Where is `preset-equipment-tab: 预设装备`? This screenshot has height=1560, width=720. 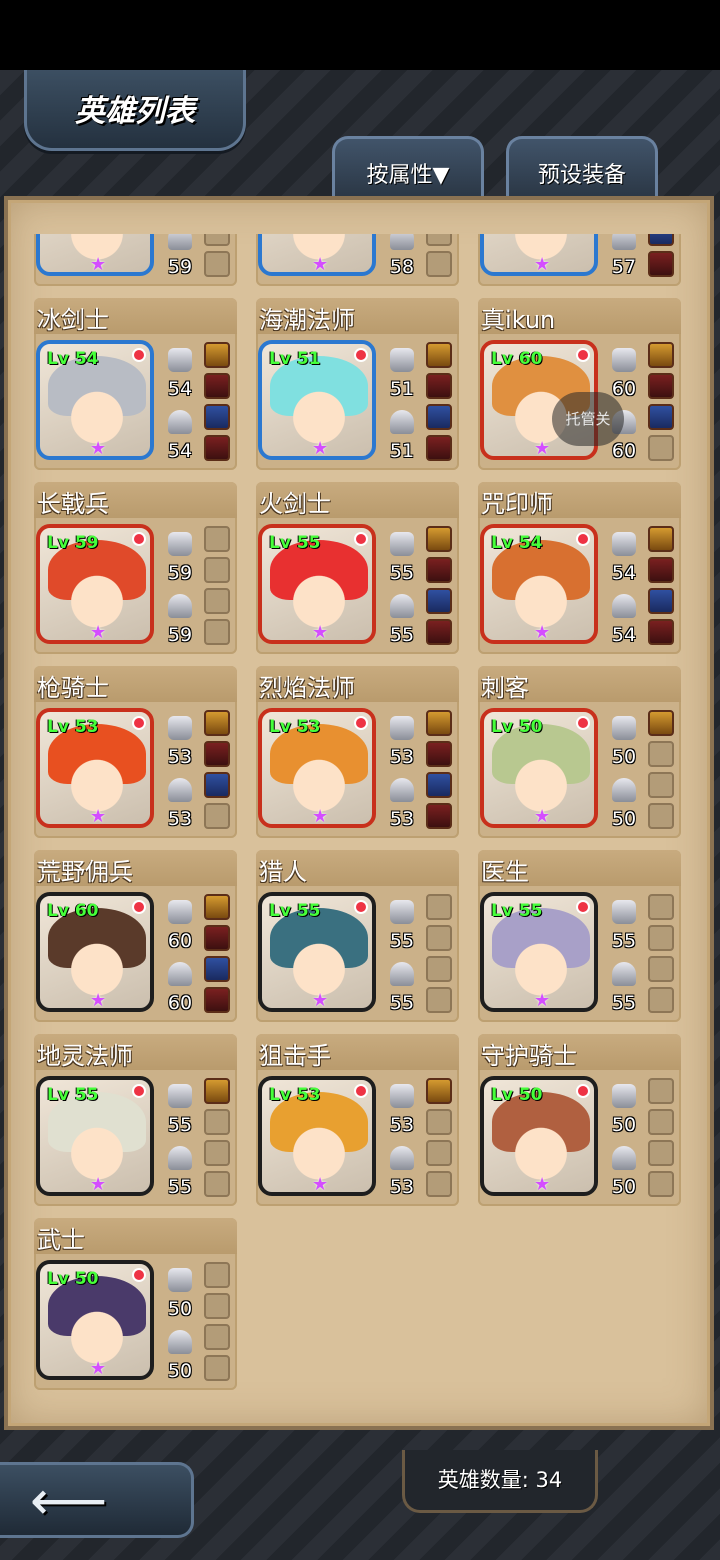
preset-equipment-tab: 预设装备 is located at coordinates (582, 167).